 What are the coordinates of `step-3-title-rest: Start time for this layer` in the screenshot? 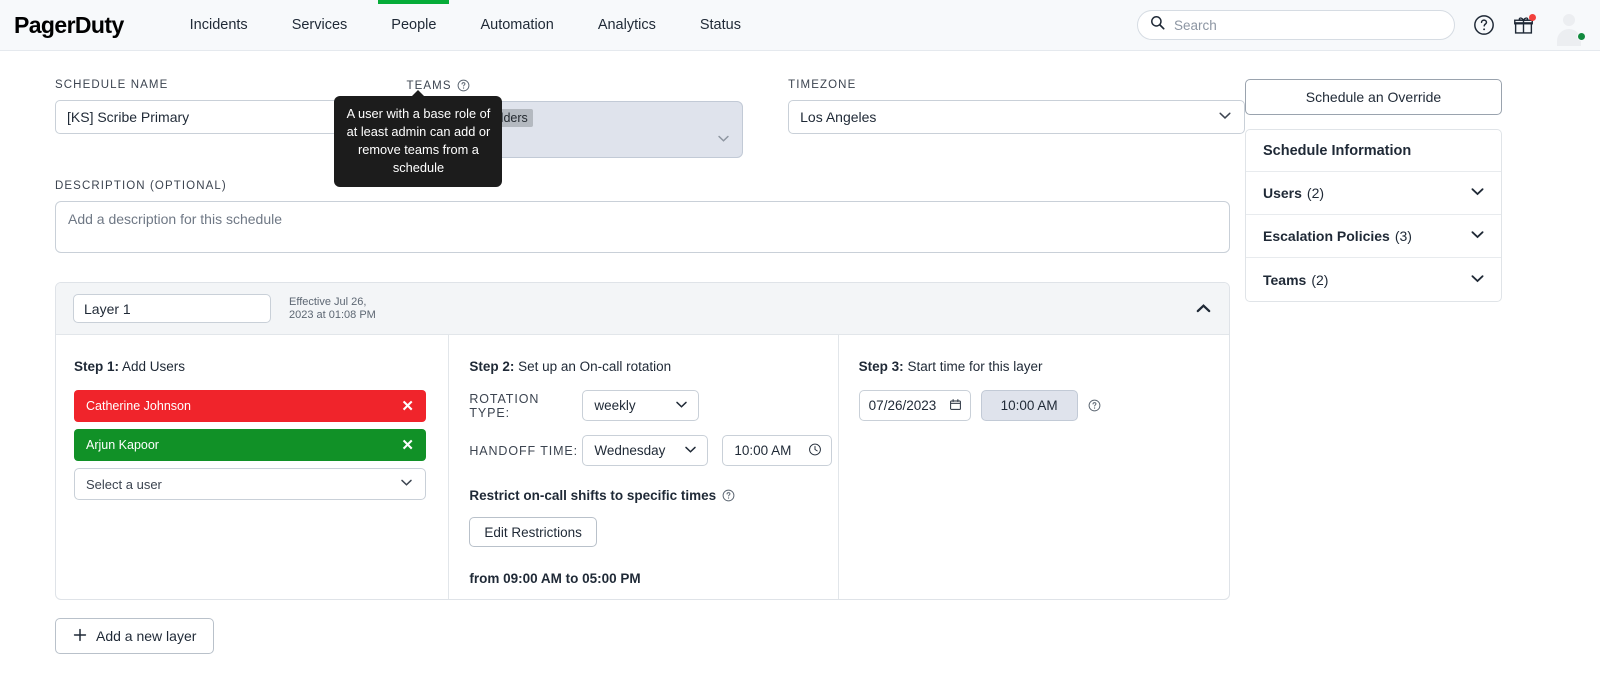 It's located at (973, 366).